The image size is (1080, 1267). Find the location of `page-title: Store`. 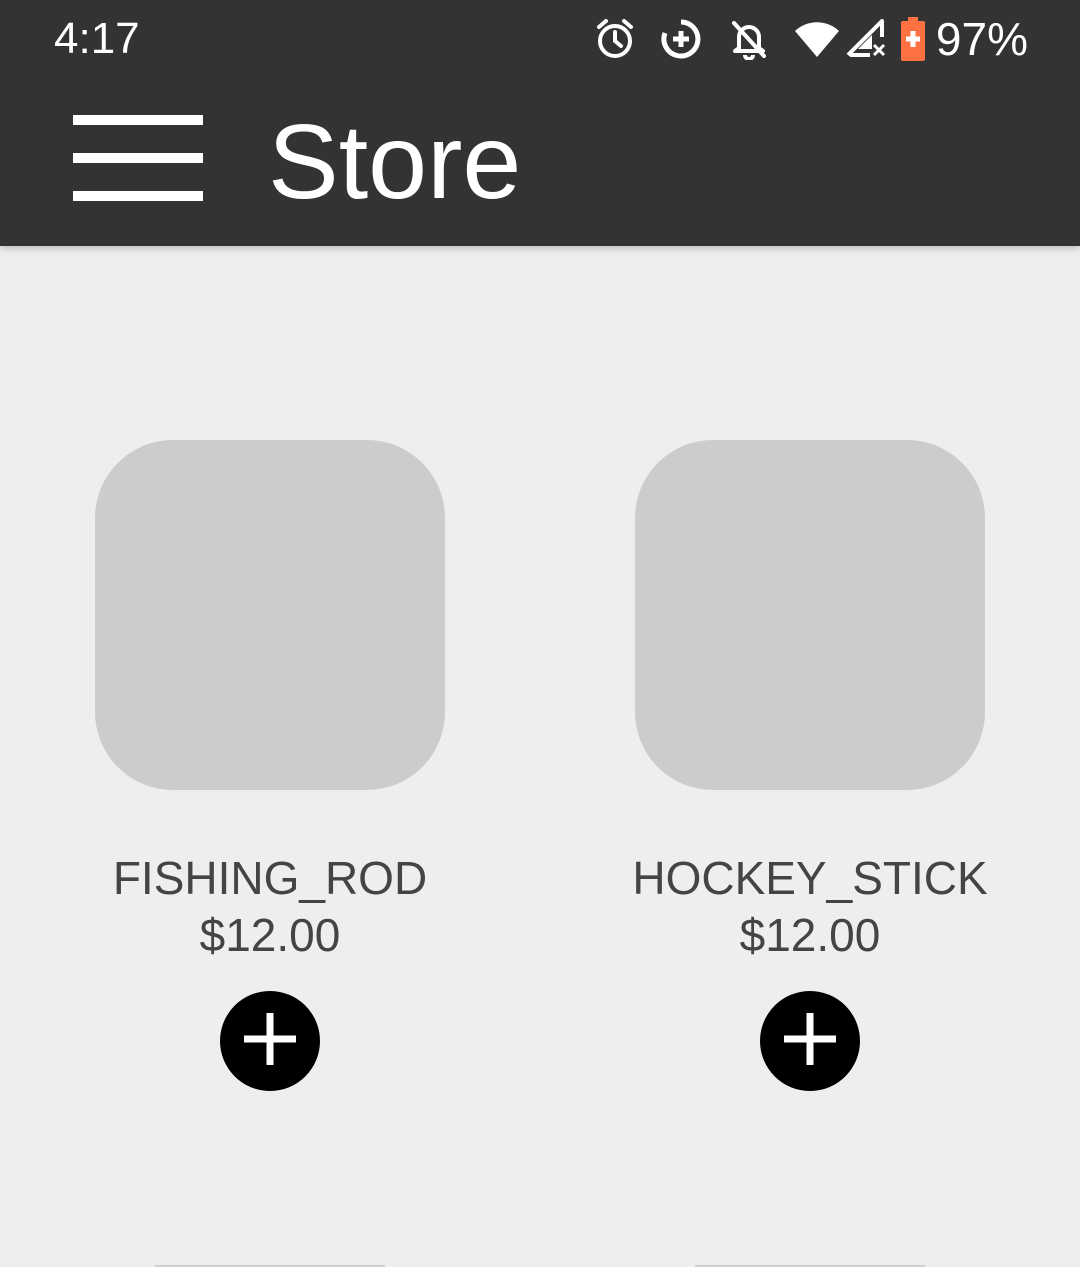

page-title: Store is located at coordinates (395, 162).